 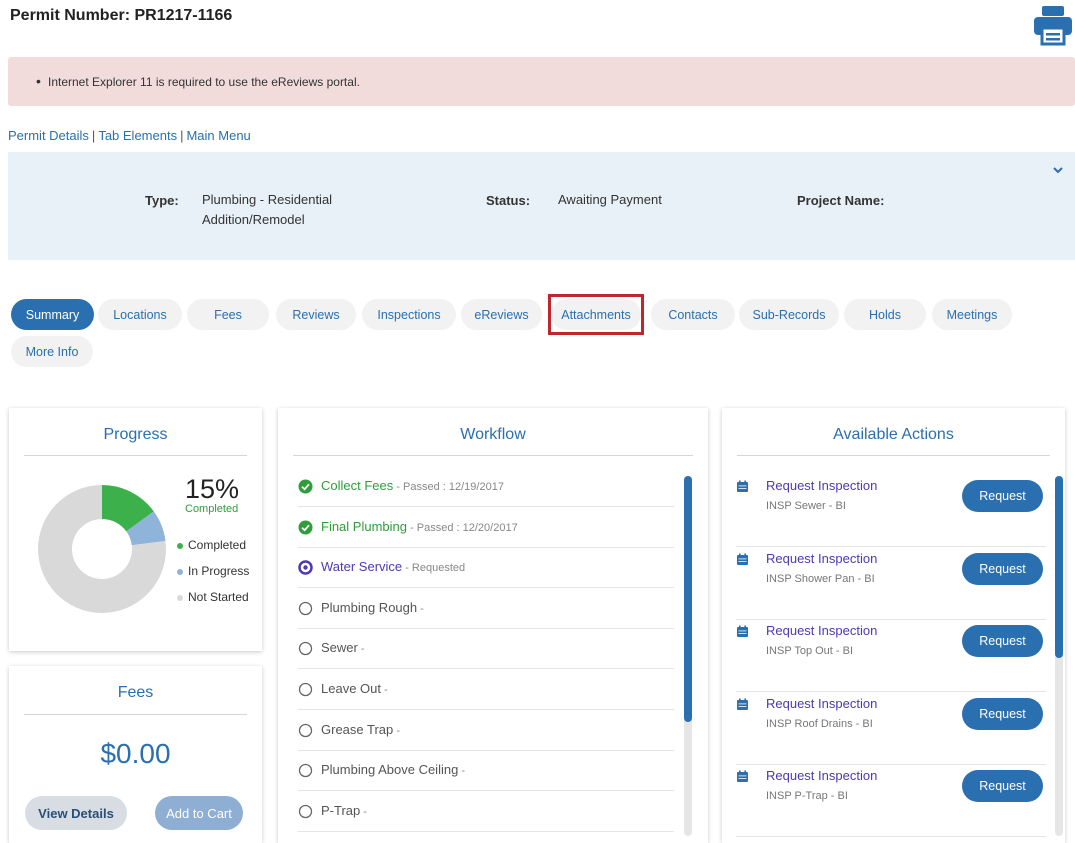 I want to click on type-value-line2: Addition/Remodel, so click(x=253, y=219).